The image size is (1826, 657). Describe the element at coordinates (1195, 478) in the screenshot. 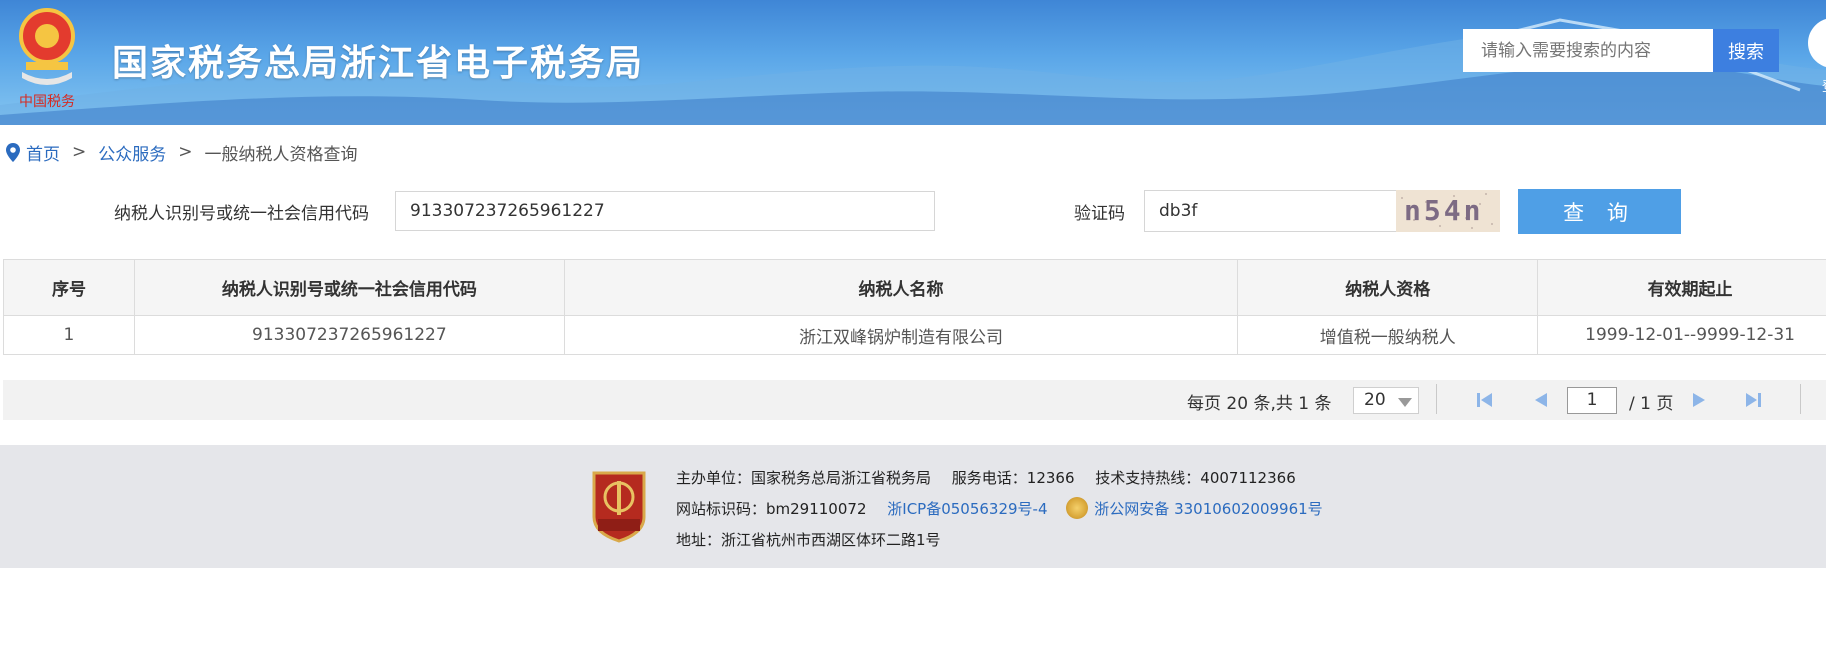

I see `footer-support: 技术支持热线：4007112366` at that location.